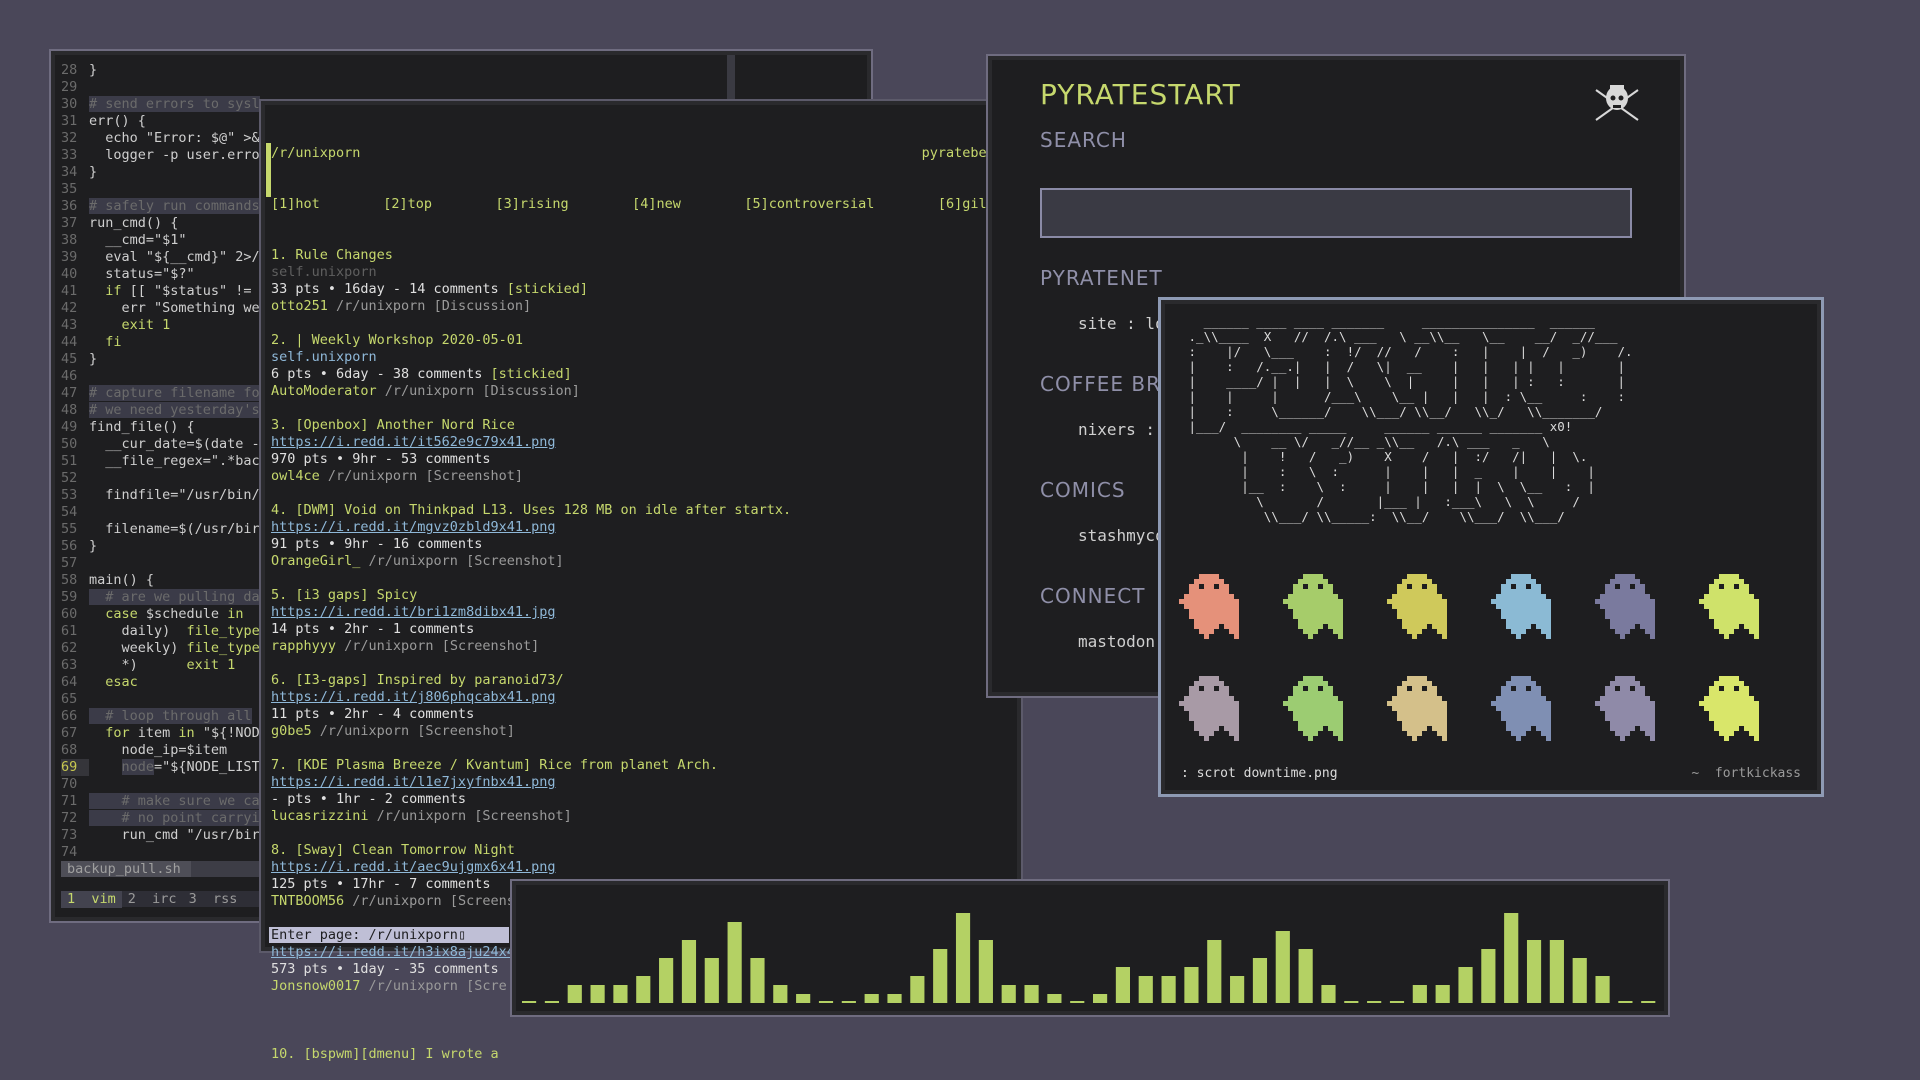 This screenshot has height=1080, width=1920. Describe the element at coordinates (295, 204) in the screenshot. I see `sort-menu-item: [1]hot` at that location.